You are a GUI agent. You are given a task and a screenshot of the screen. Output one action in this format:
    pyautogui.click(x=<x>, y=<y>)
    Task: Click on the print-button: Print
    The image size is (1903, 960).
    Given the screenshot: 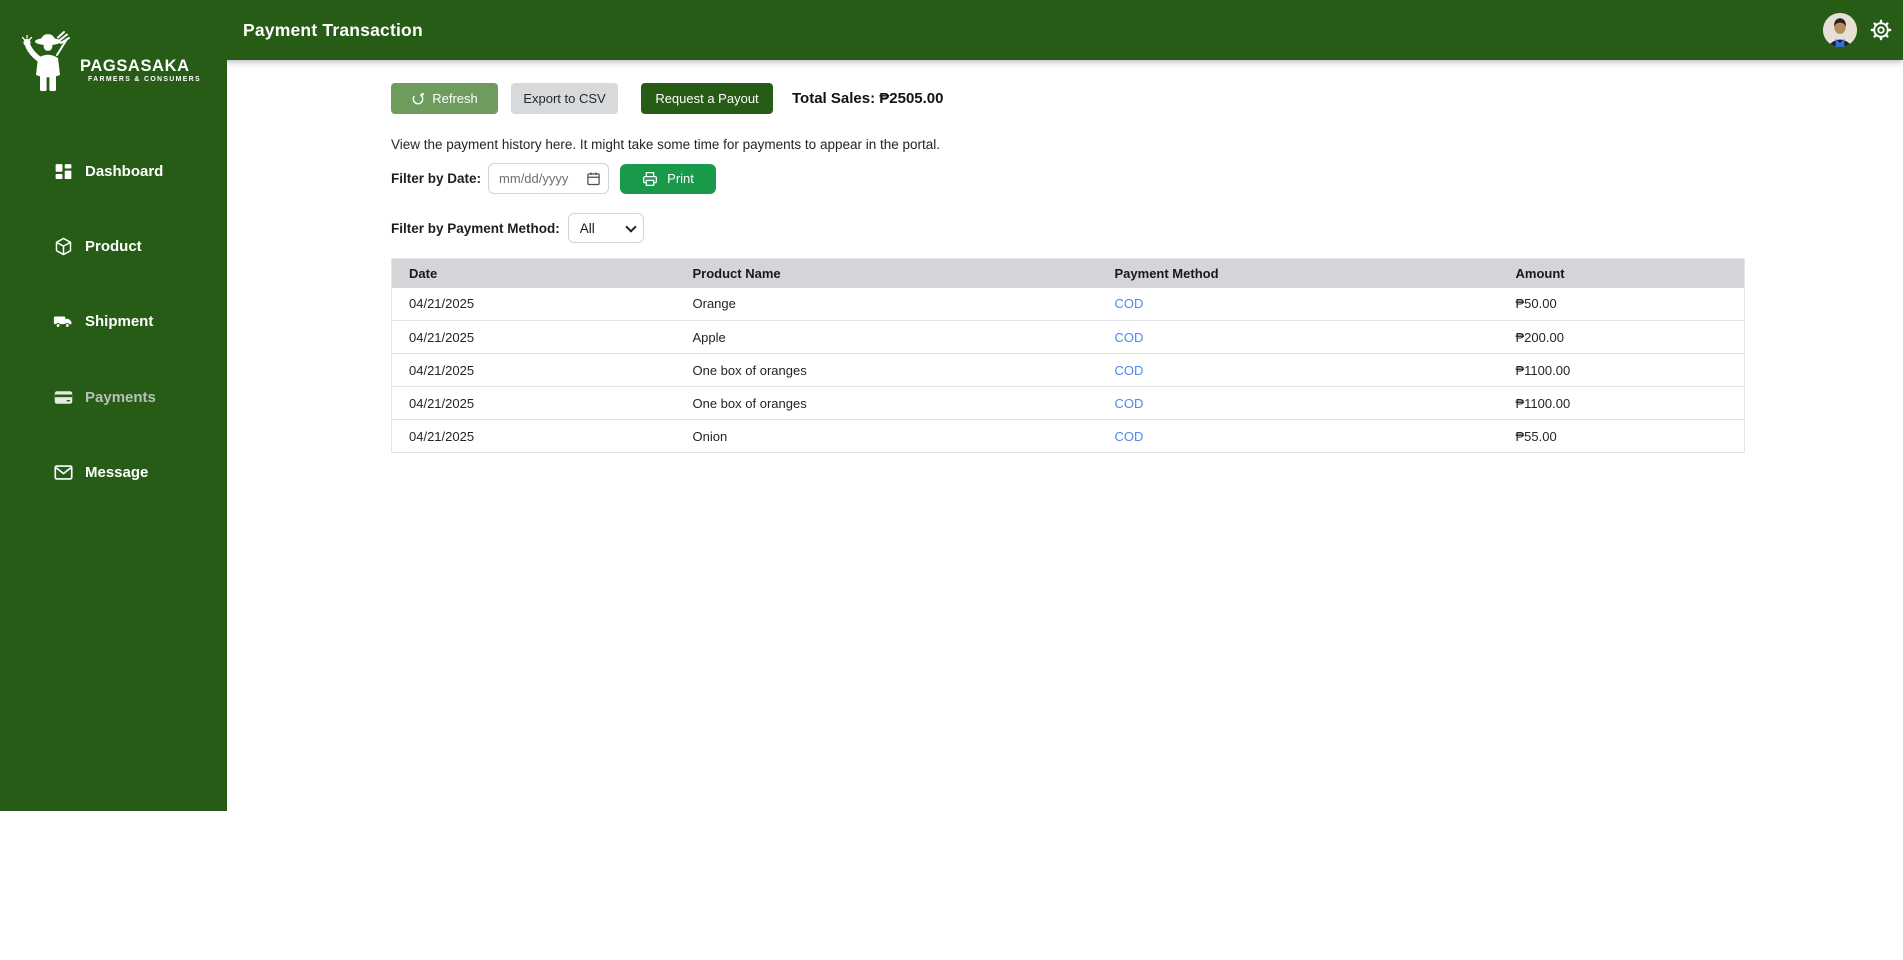 What is the action you would take?
    pyautogui.click(x=668, y=178)
    